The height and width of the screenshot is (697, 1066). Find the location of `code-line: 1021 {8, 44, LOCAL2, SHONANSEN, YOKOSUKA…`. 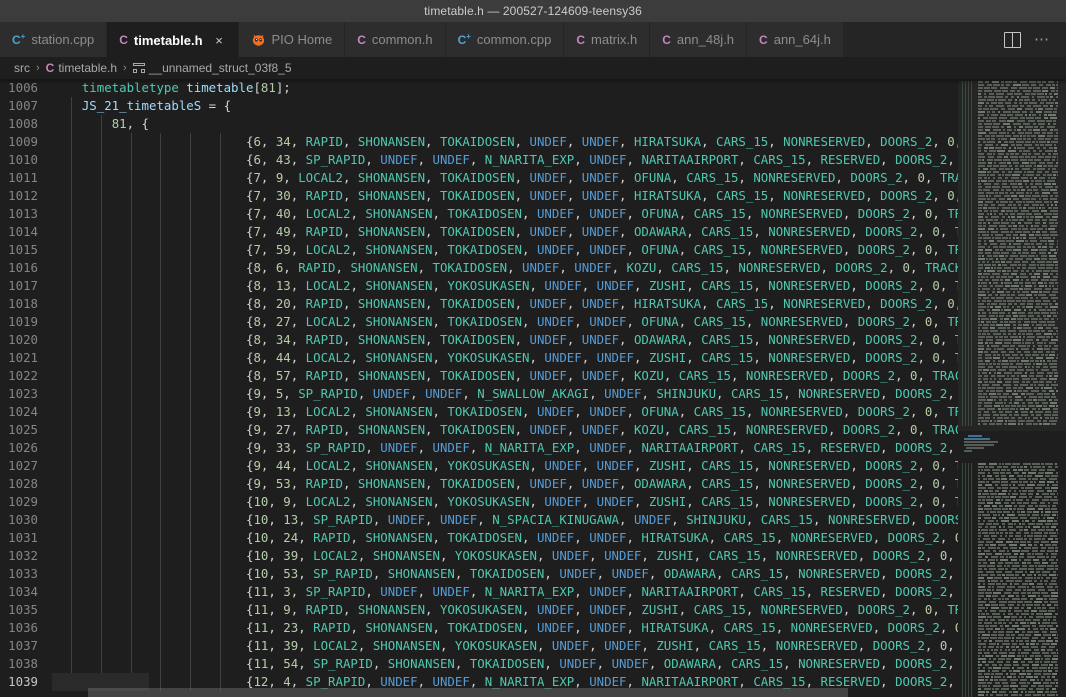

code-line: 1021 {8, 44, LOCAL2, SHONANSEN, YOKOSUKA… is located at coordinates (479, 358).